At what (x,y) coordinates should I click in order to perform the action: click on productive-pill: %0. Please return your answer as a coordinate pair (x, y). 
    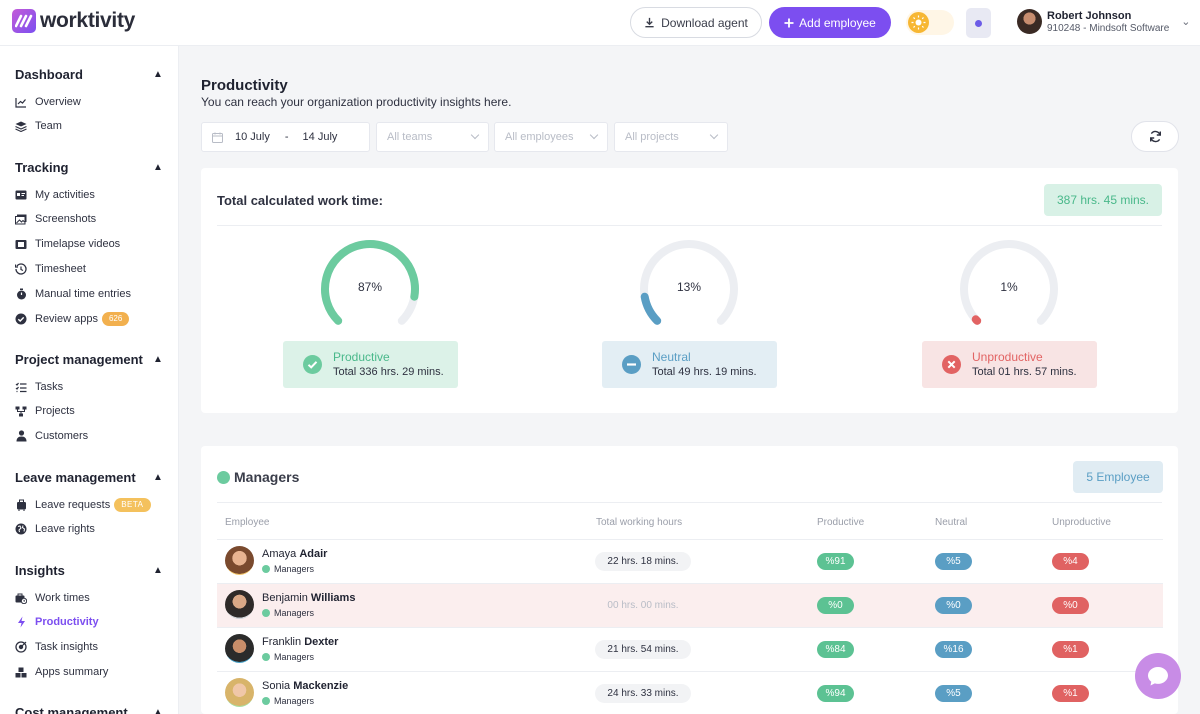
    Looking at the image, I should click on (835, 605).